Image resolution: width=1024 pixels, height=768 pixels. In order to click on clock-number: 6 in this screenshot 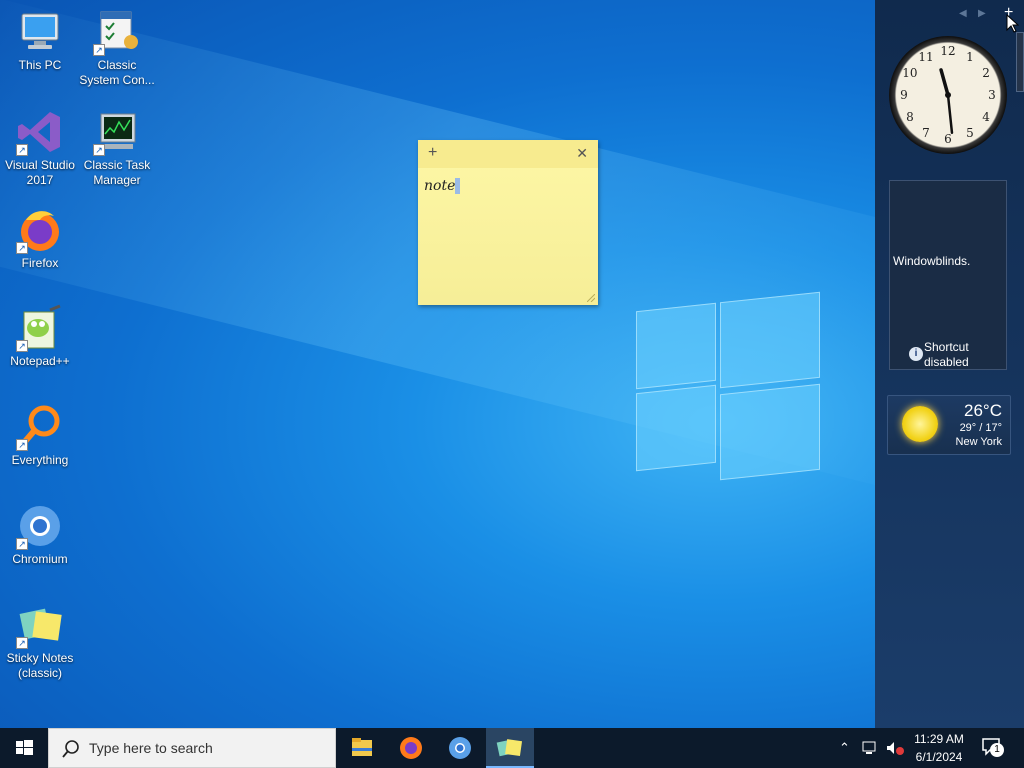, I will do `click(948, 139)`.